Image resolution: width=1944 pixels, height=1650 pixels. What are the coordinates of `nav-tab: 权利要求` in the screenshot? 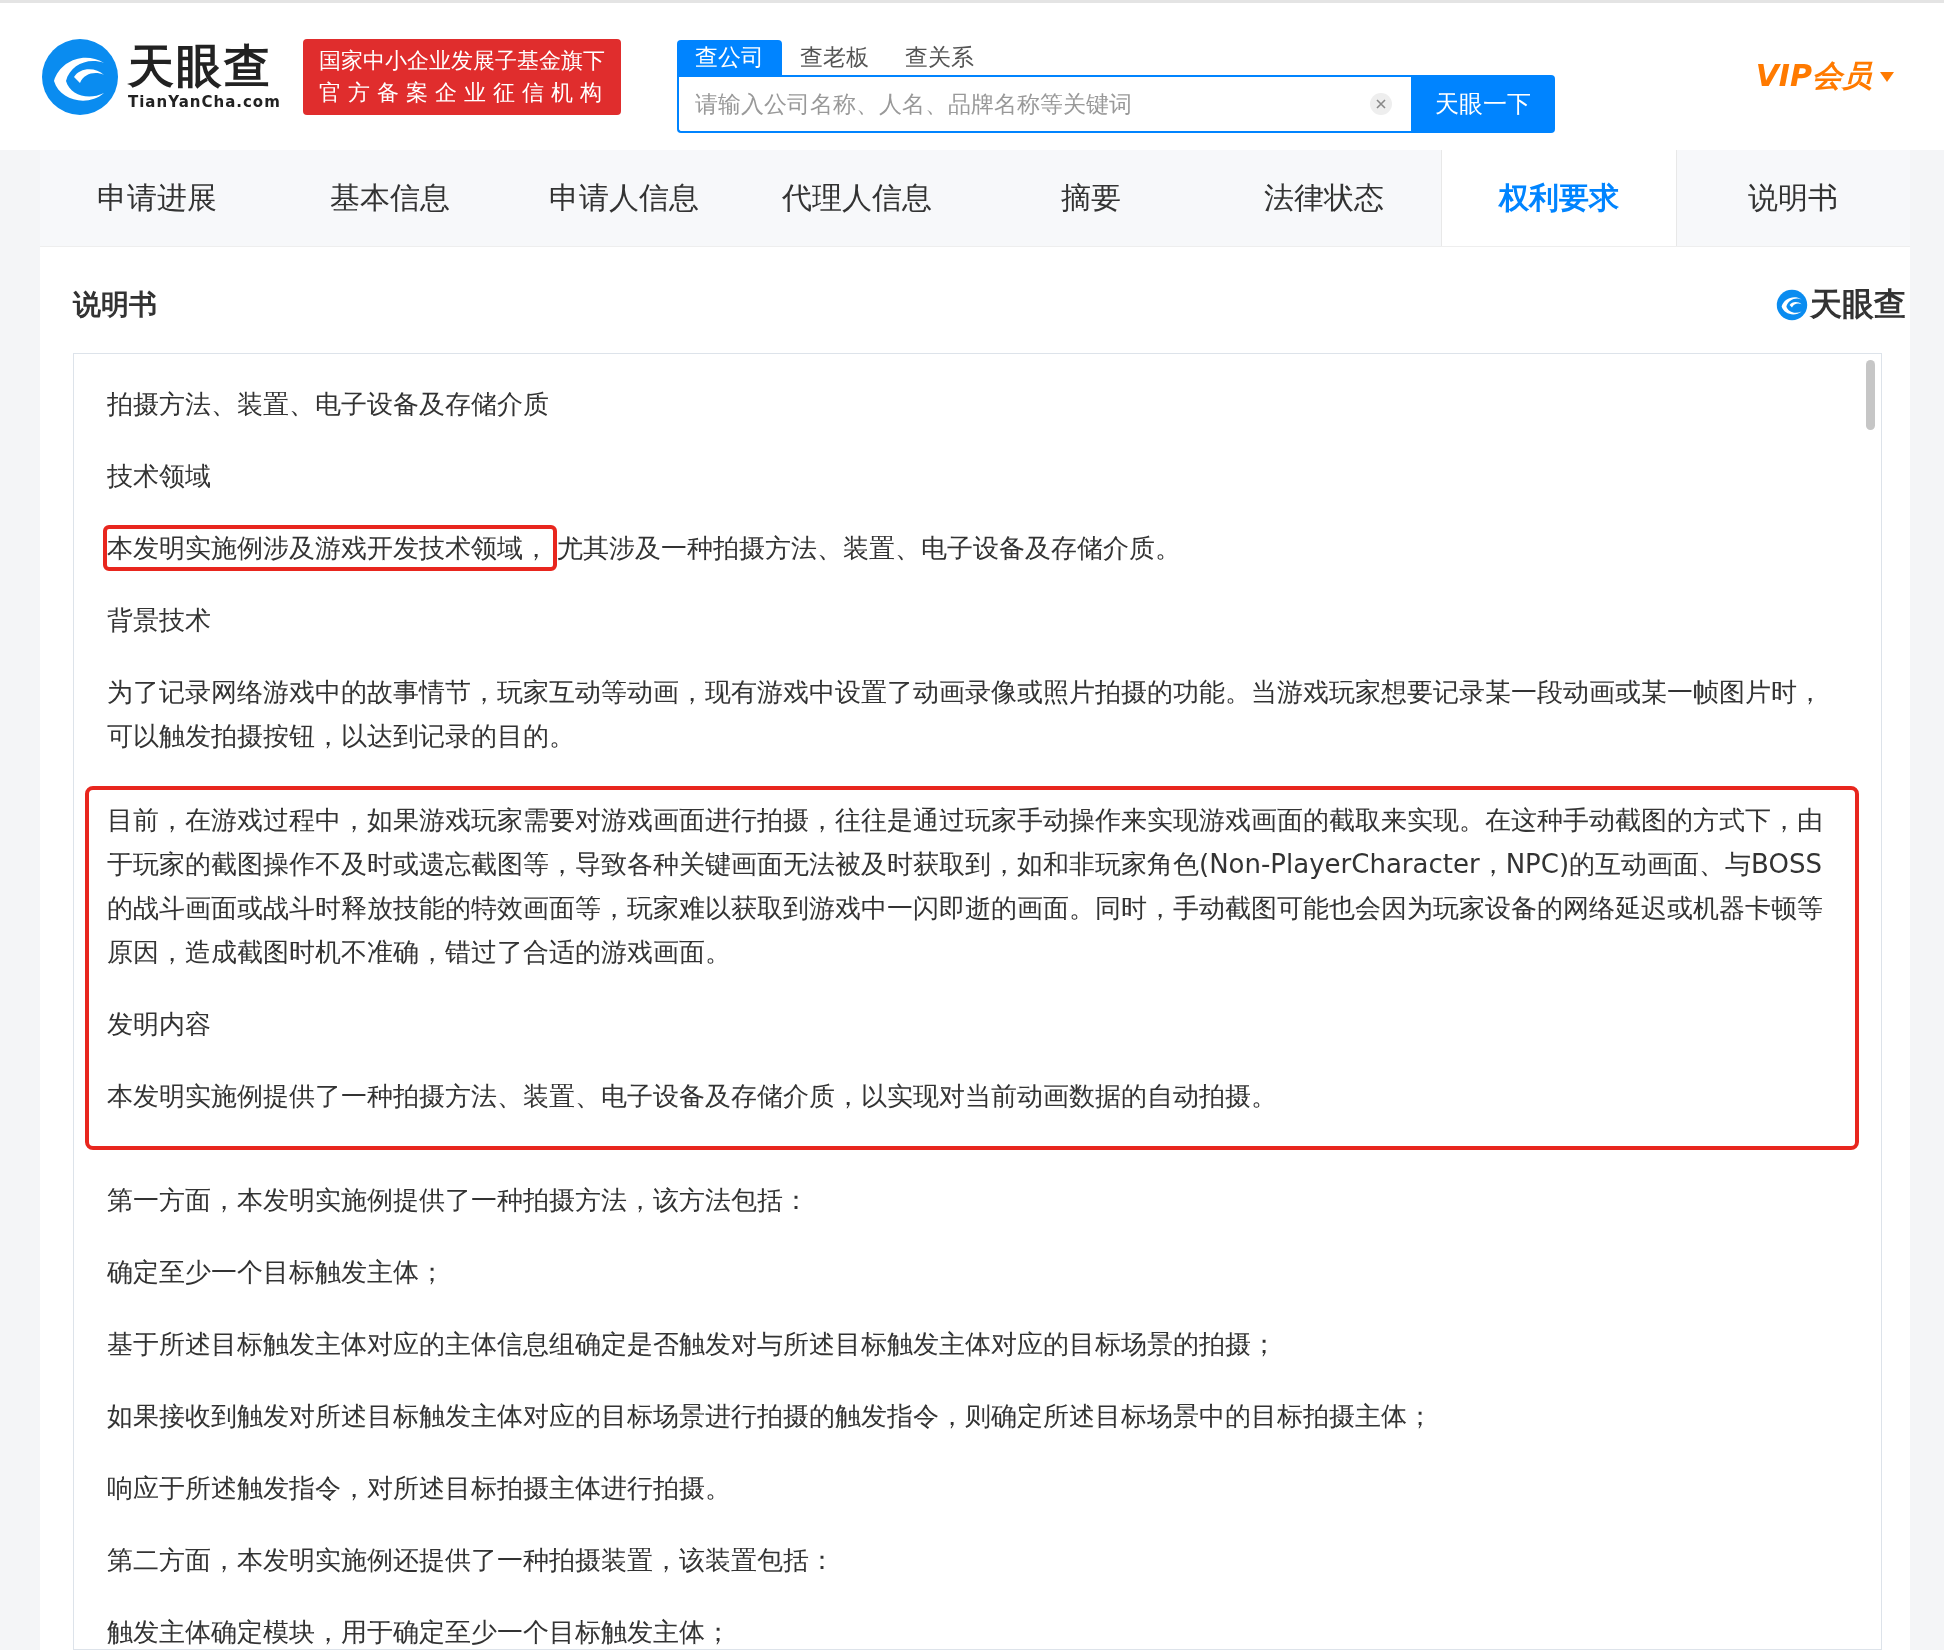 It's located at (1559, 198).